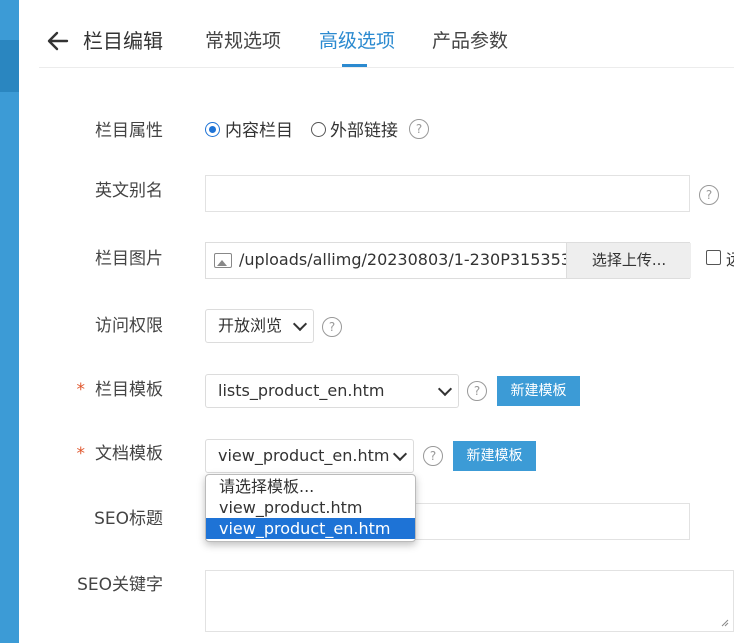  What do you see at coordinates (713, 257) in the screenshot?
I see `remote-image-checkbox` at bounding box center [713, 257].